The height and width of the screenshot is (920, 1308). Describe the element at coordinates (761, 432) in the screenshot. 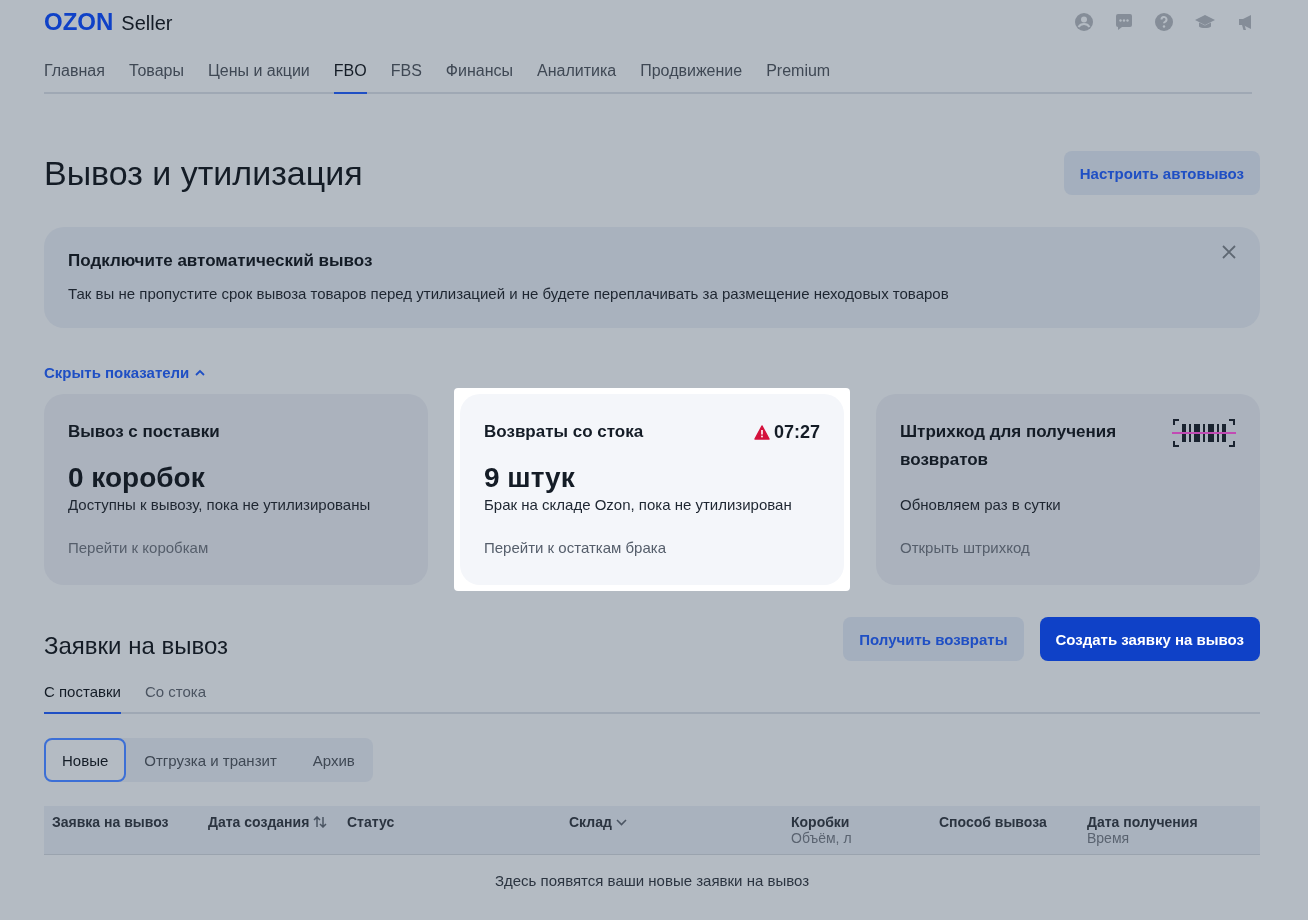

I see `warning-icon` at that location.